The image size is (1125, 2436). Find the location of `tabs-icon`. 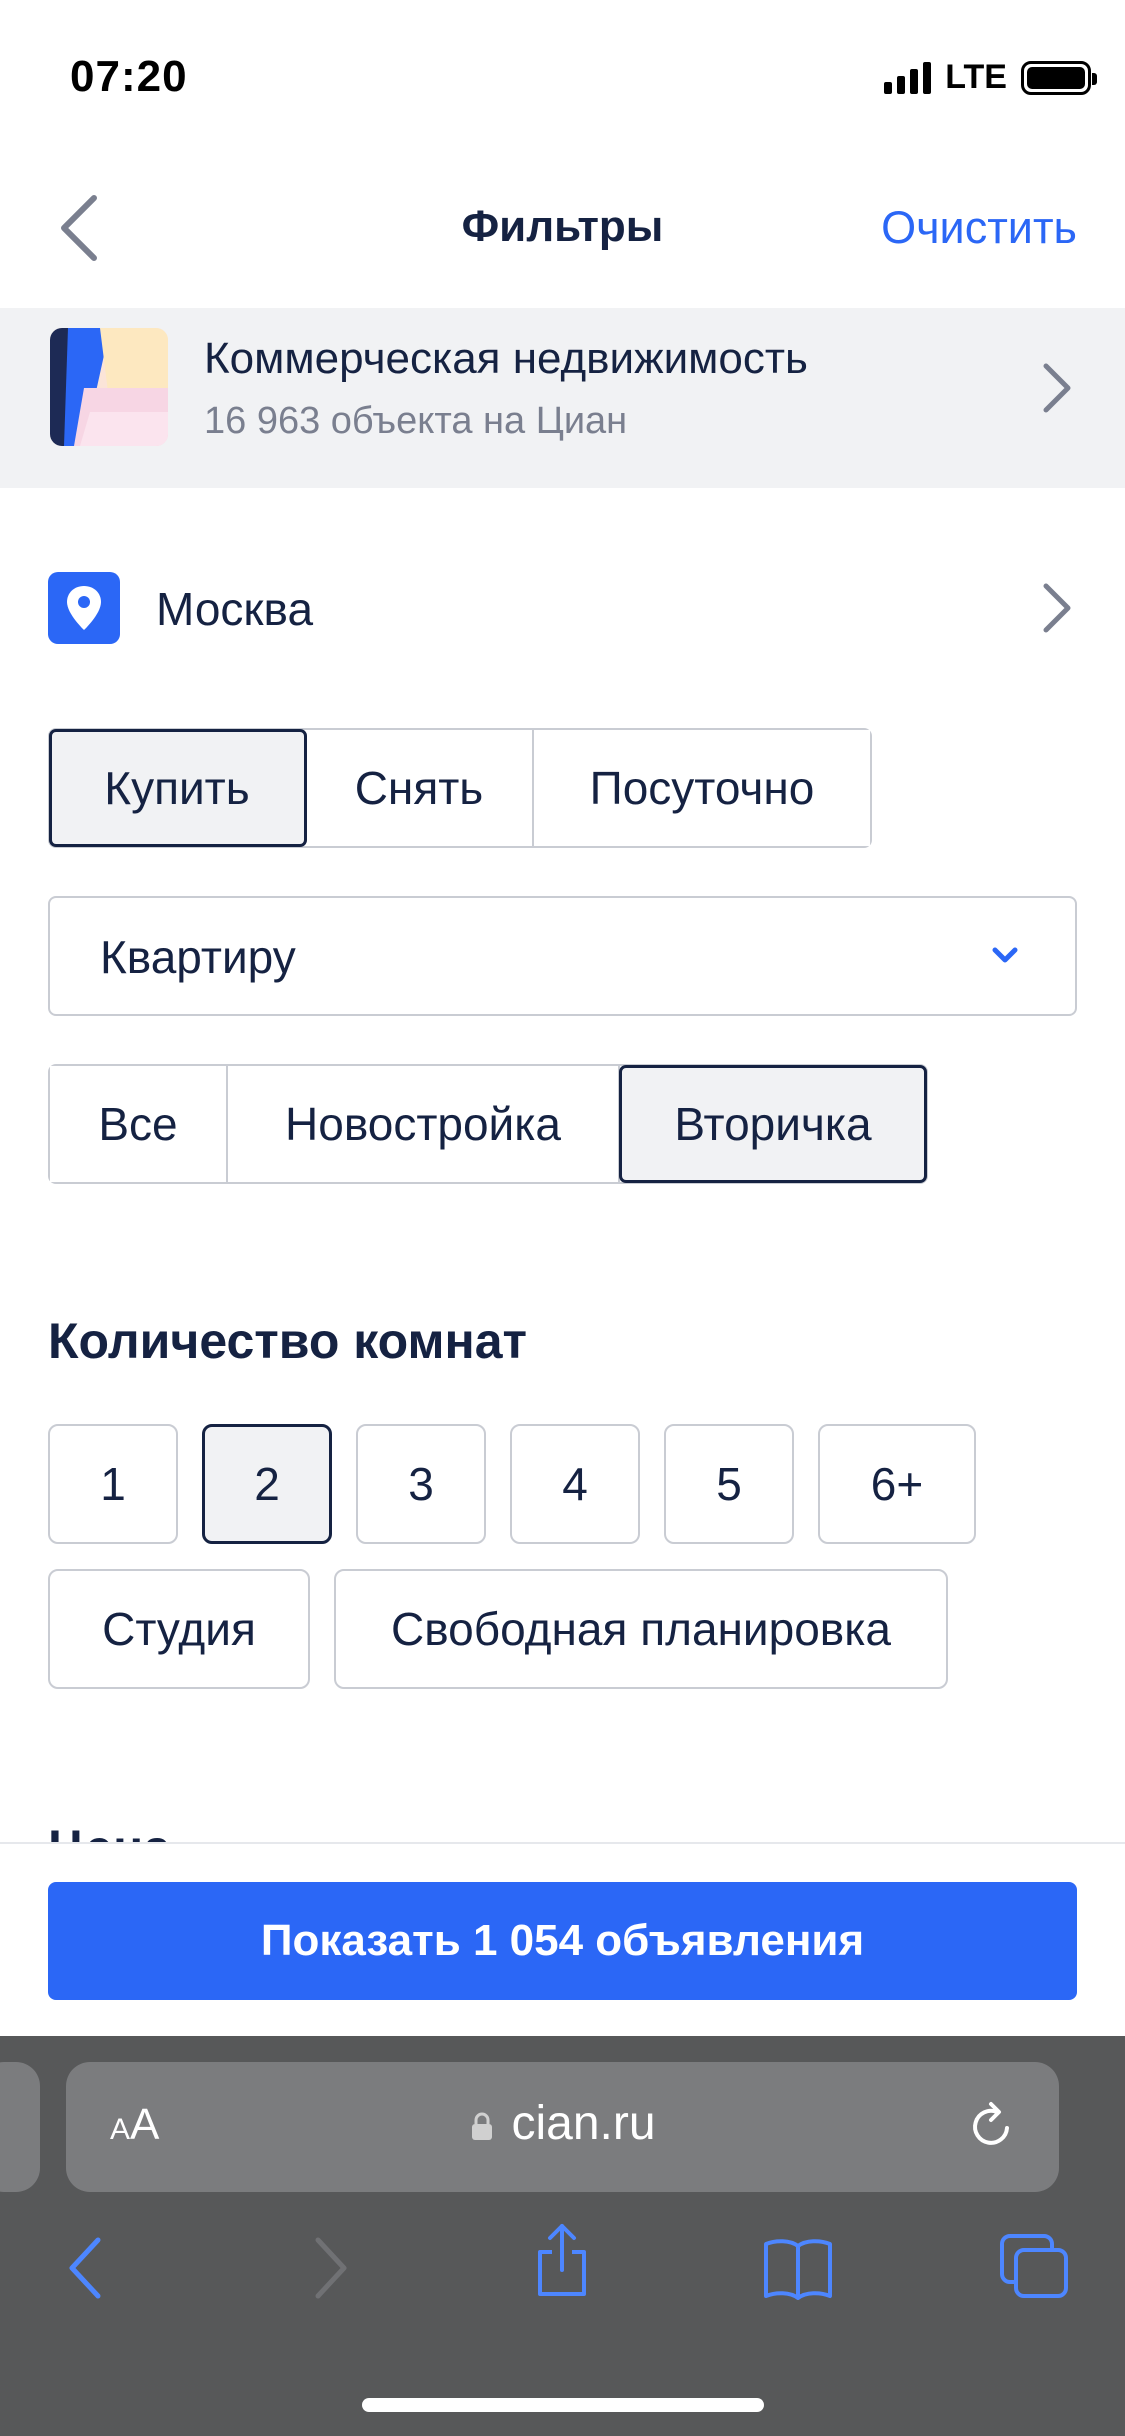

tabs-icon is located at coordinates (1034, 2268).